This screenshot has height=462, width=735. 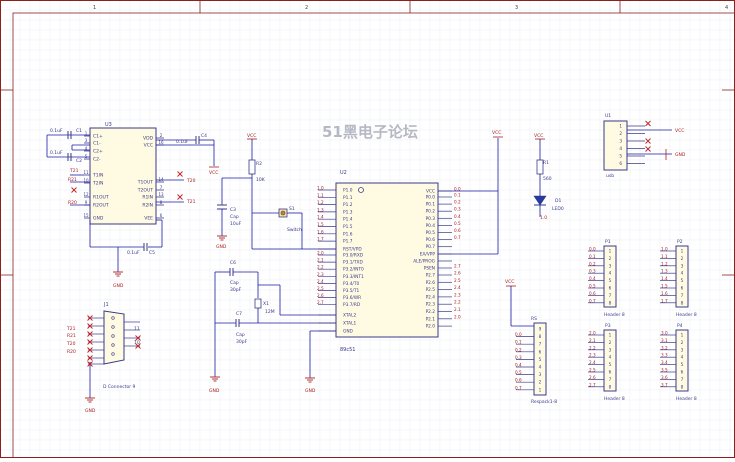 What do you see at coordinates (126, 254) in the screenshot?
I see `u3-vee-cap: C5 0.1uF GND` at bounding box center [126, 254].